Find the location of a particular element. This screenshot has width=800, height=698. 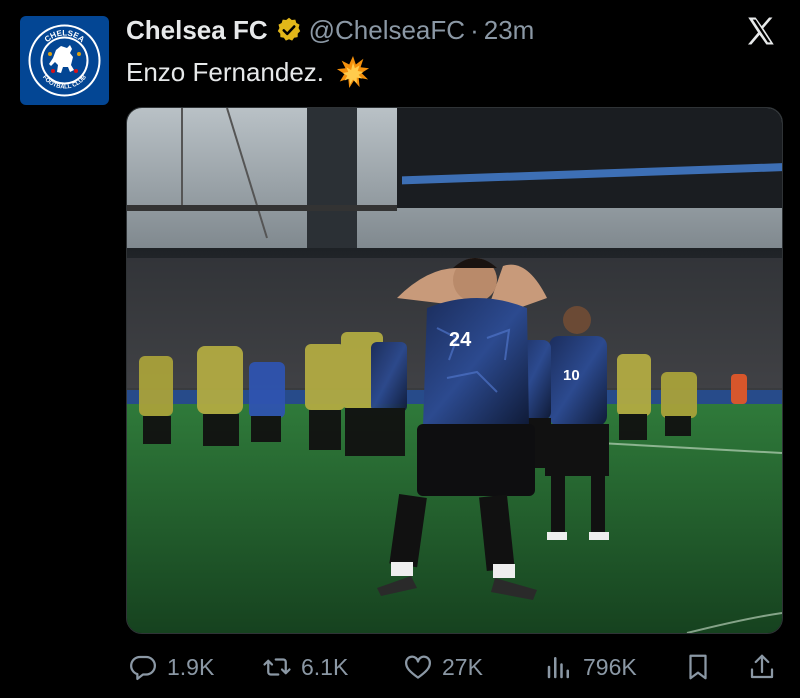

x-logo-icon is located at coordinates (761, 31).